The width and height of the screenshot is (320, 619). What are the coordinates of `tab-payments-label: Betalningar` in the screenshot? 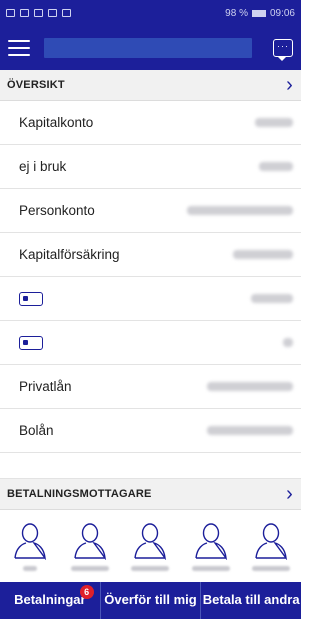 It's located at (50, 600).